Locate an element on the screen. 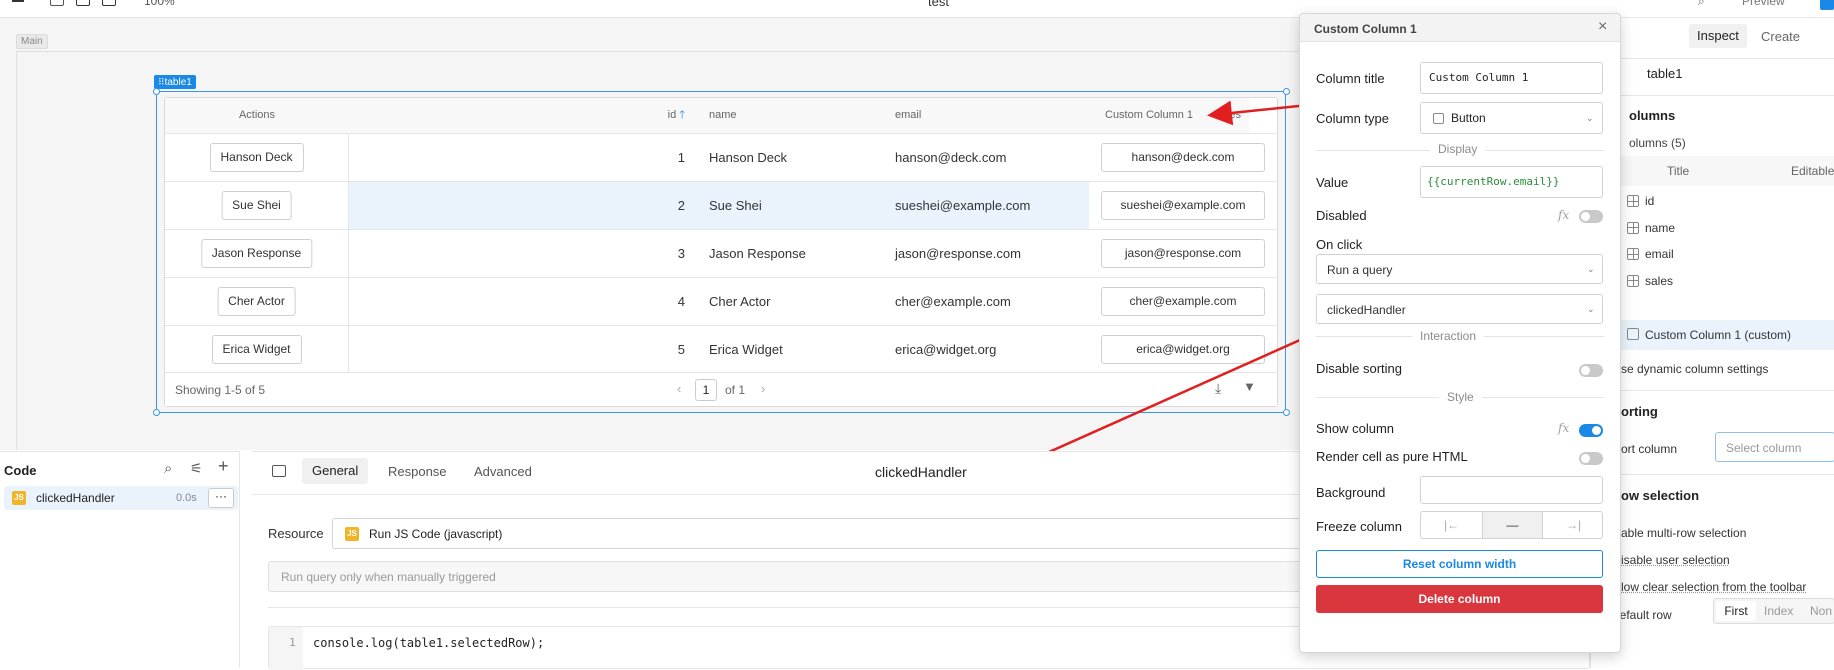 The width and height of the screenshot is (1834, 670). query-name: clickedHandler is located at coordinates (75, 498).